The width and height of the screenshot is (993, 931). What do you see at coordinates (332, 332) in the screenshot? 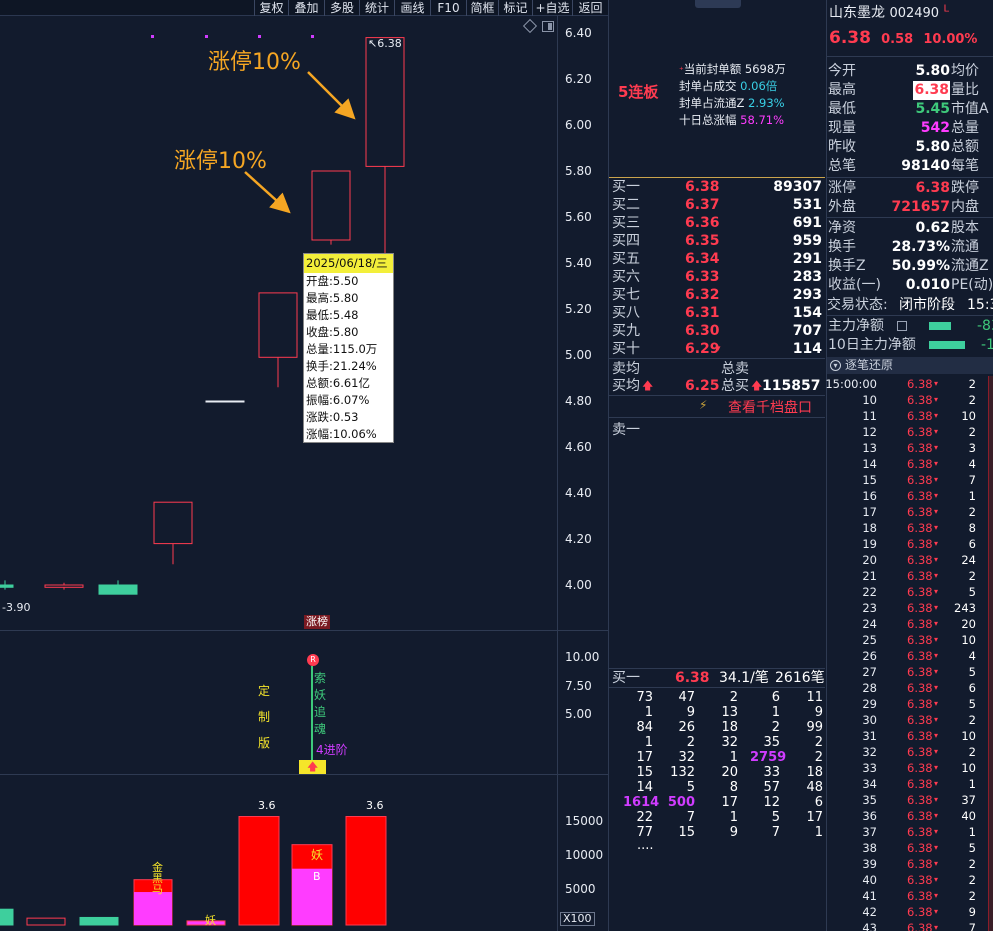
I see `tooltip-line: 收盘:5.80` at bounding box center [332, 332].